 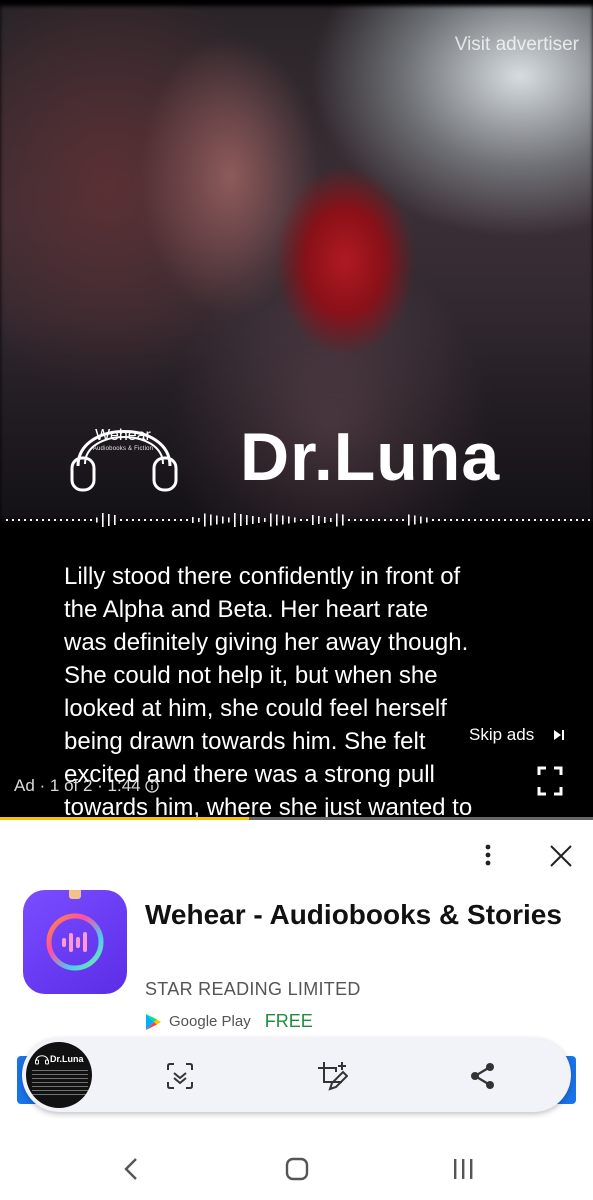 What do you see at coordinates (355, 914) in the screenshot?
I see `app-name: Wehear - Audiobooks & Stories` at bounding box center [355, 914].